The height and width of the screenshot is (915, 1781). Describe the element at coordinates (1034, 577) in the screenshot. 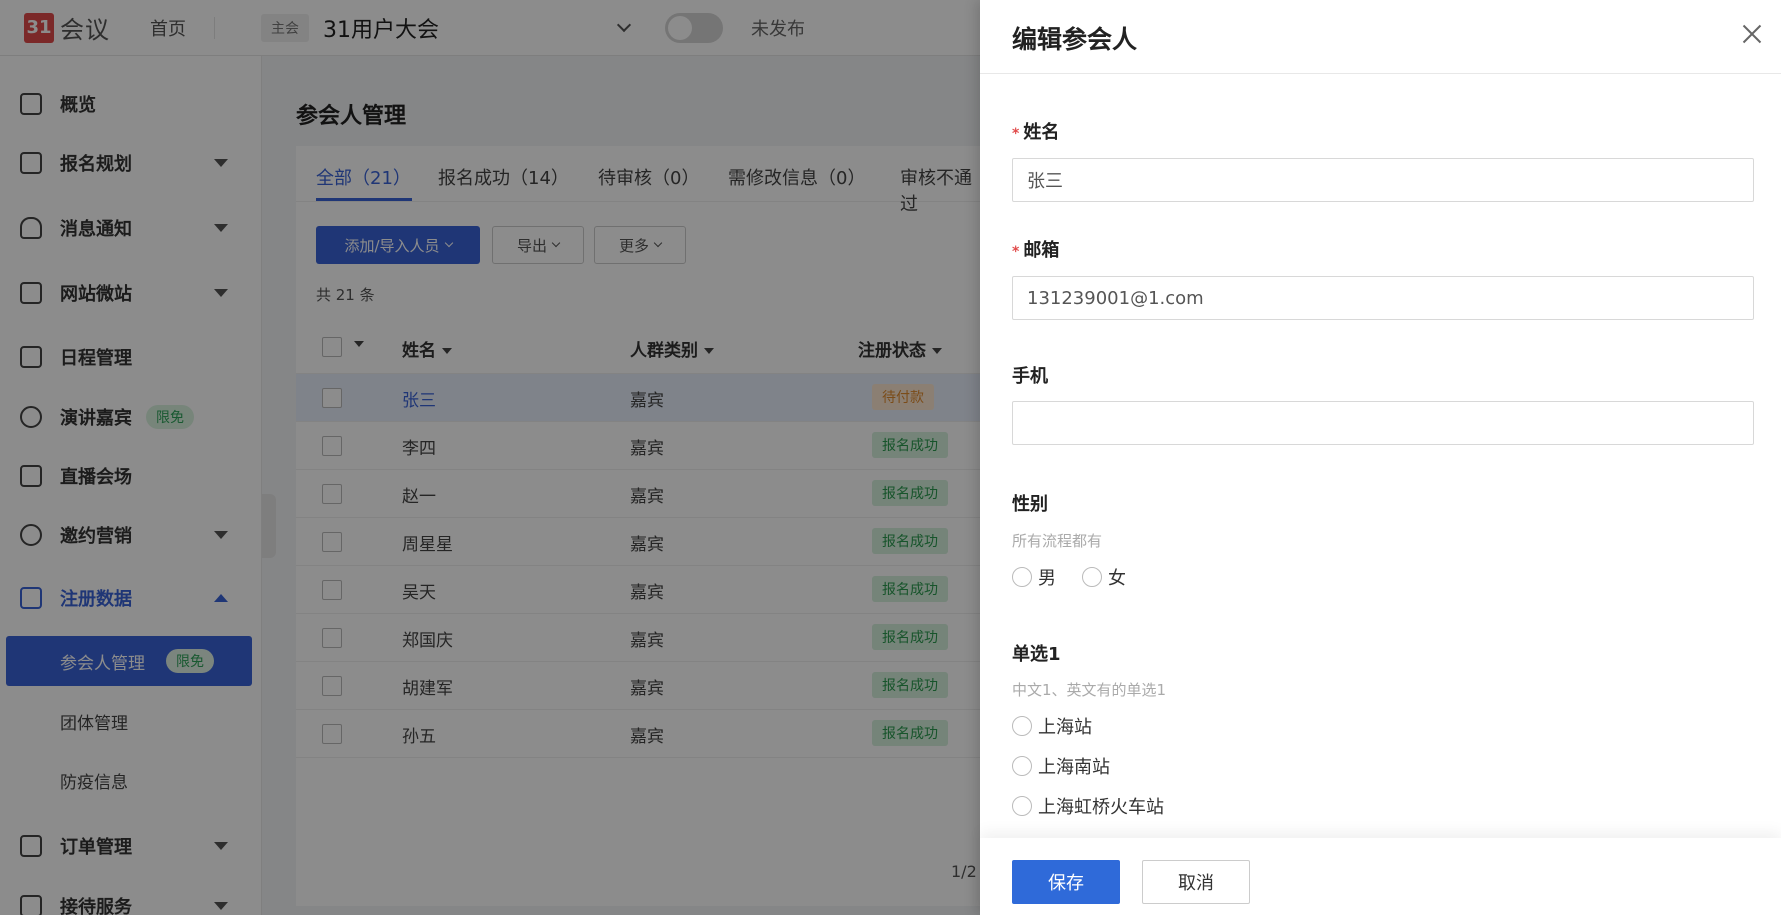

I see `gender-radio-male: 男` at that location.